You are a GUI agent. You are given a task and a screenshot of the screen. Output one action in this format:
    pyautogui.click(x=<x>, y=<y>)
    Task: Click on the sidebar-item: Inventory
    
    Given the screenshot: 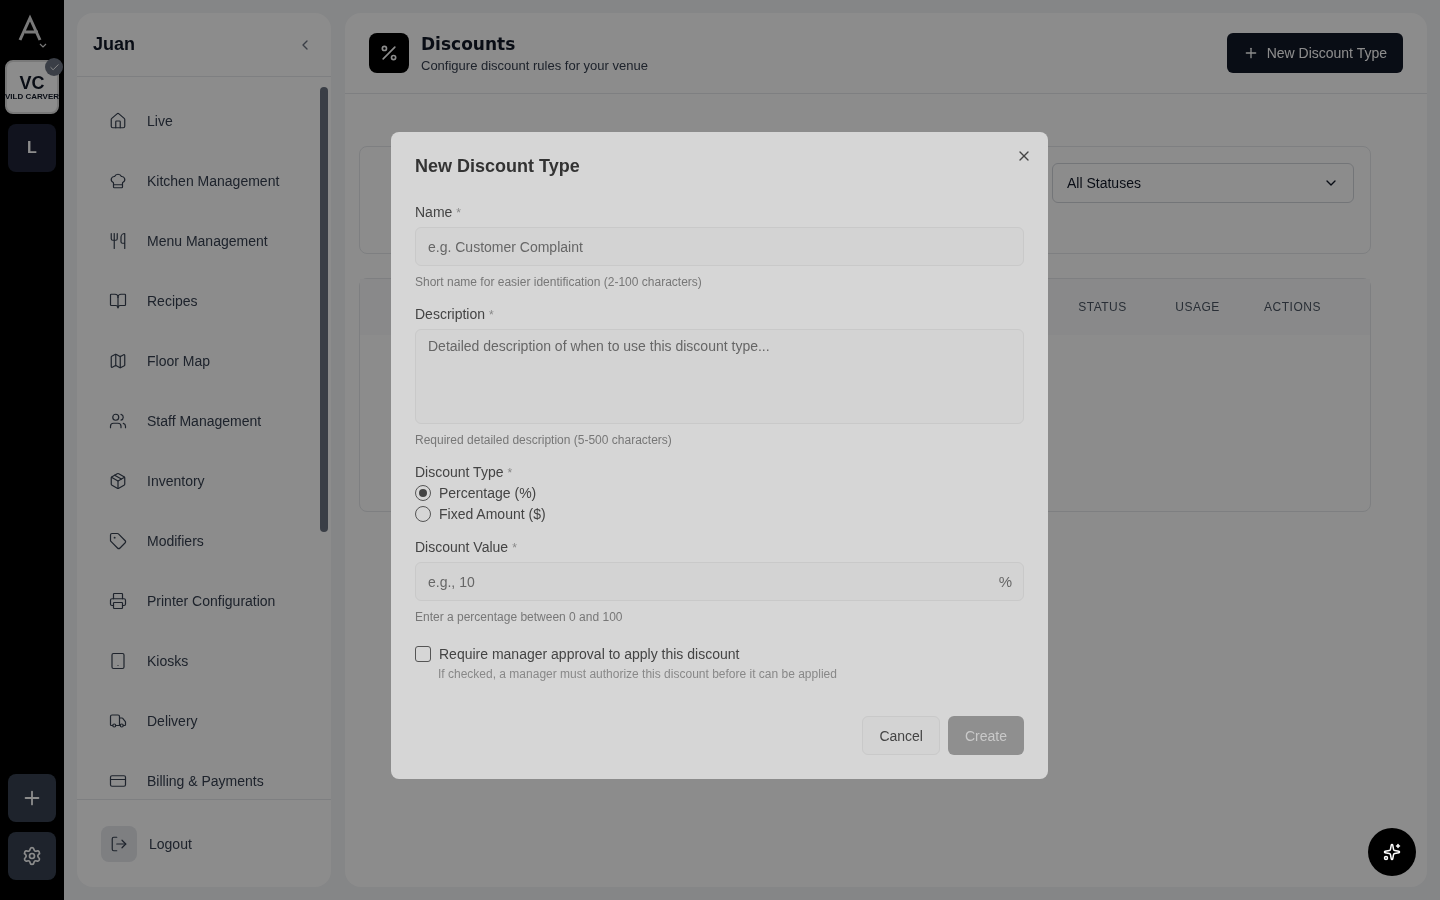 What is the action you would take?
    pyautogui.click(x=209, y=481)
    